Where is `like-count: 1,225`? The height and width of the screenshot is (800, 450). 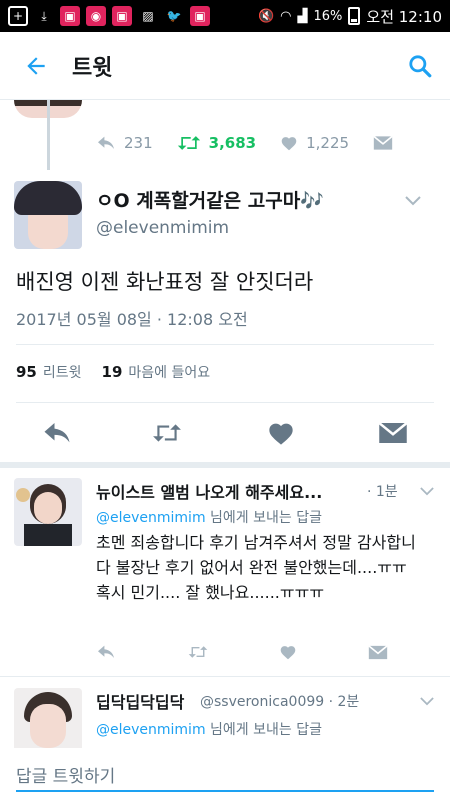
like-count: 1,225 is located at coordinates (328, 143).